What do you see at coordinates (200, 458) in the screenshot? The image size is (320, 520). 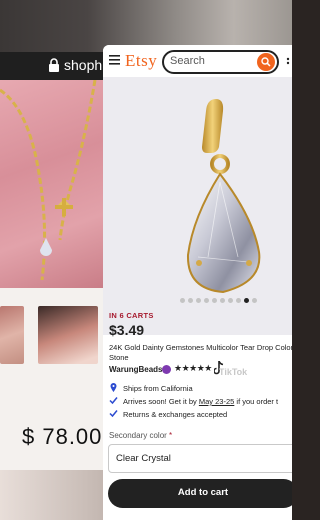 I see `secondary-color-select: Clear Crystal` at bounding box center [200, 458].